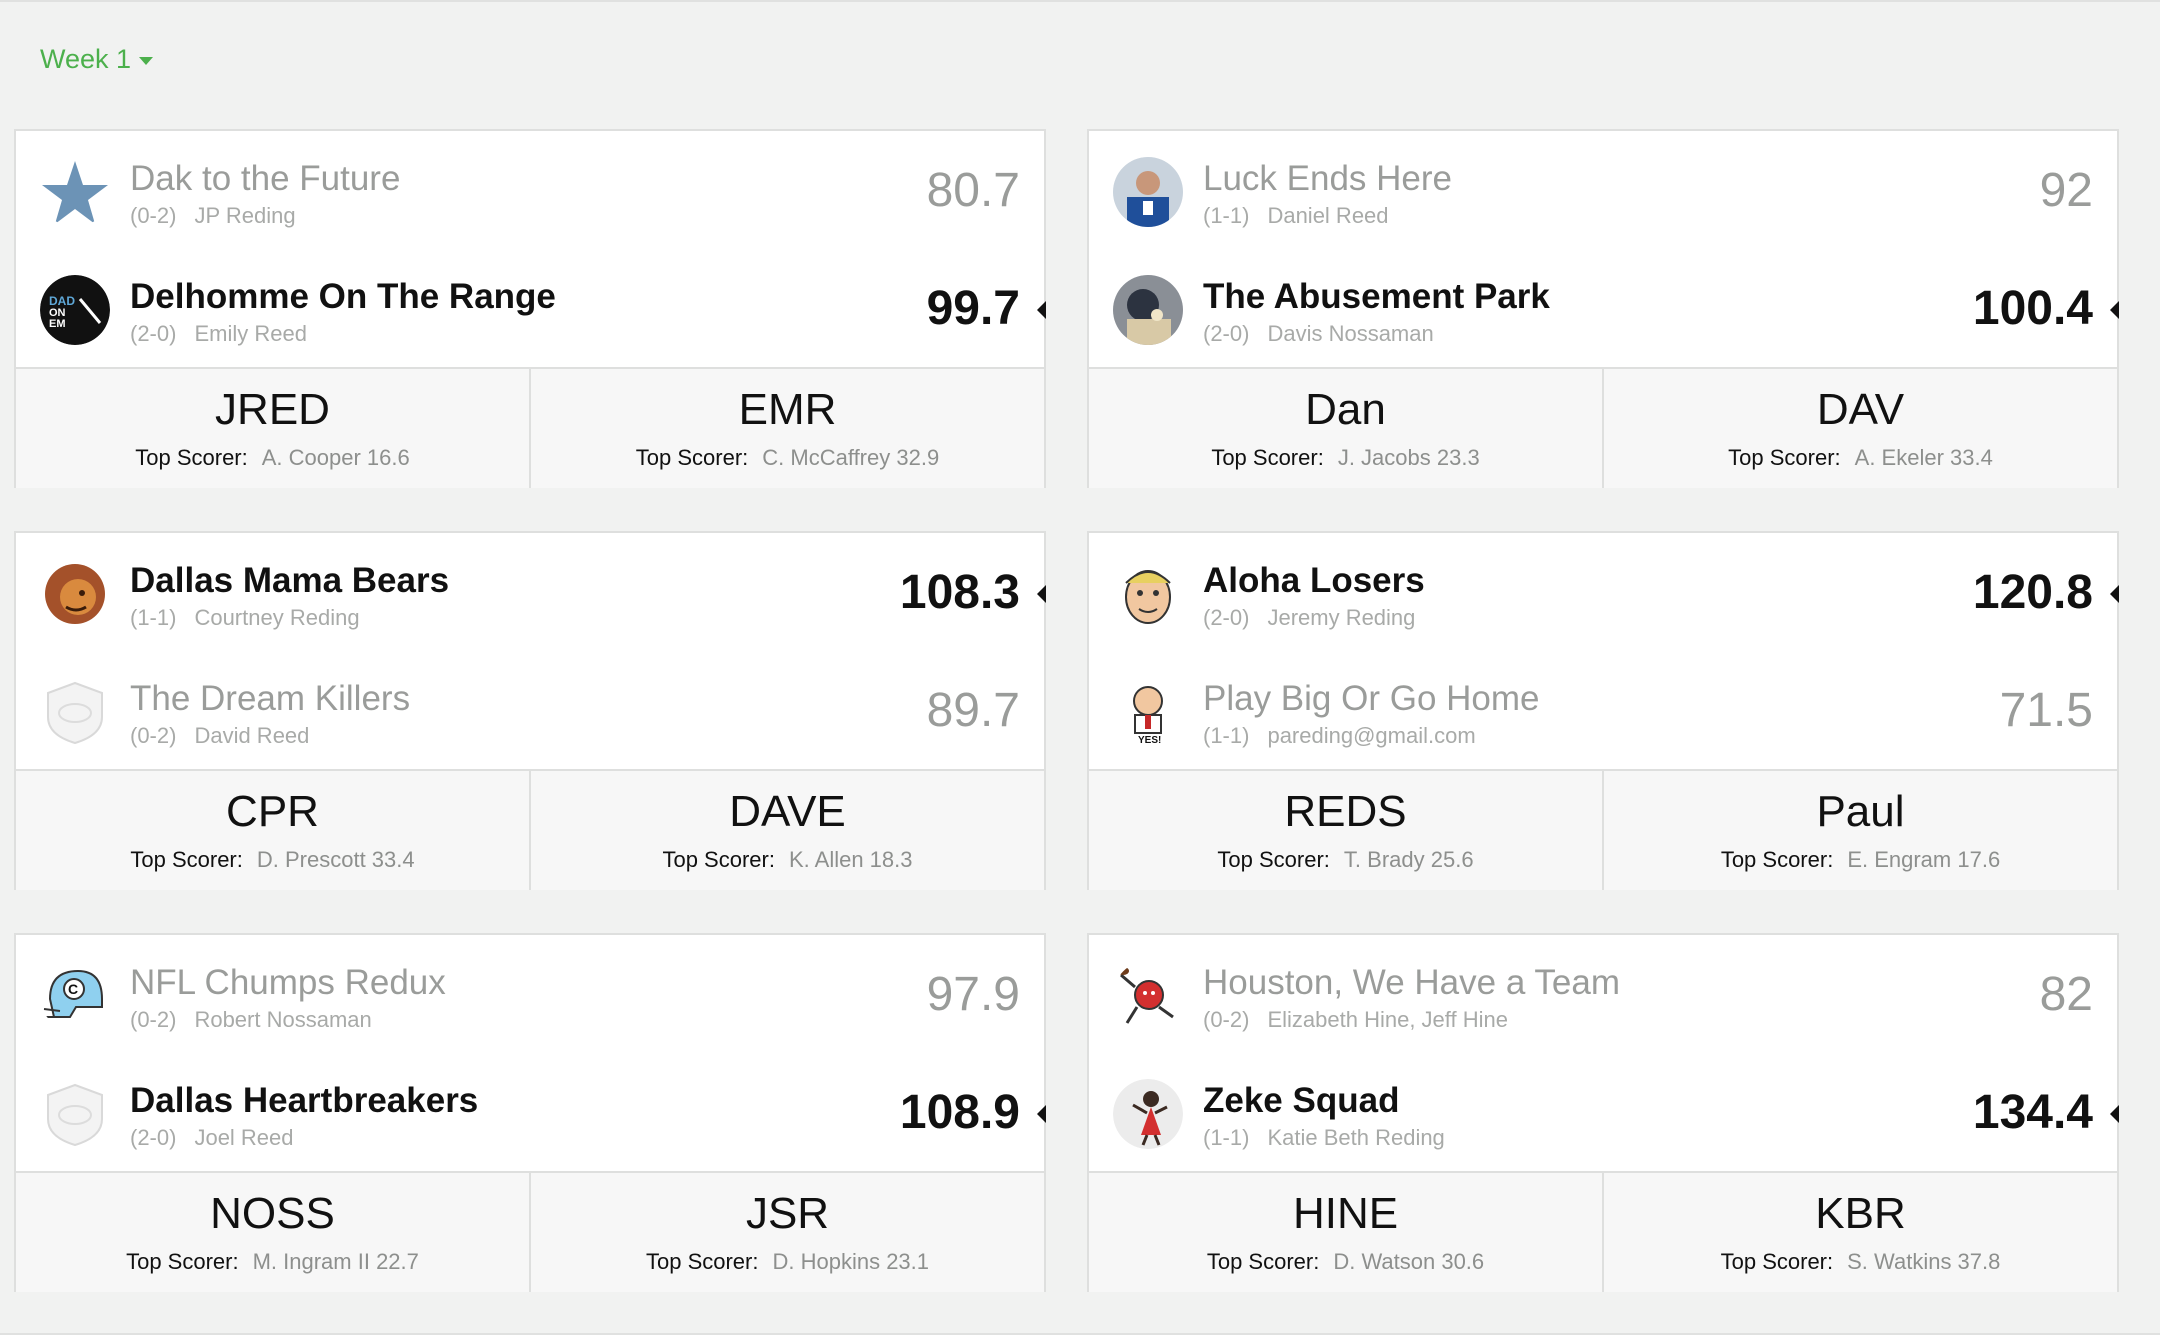 This screenshot has width=2160, height=1335. What do you see at coordinates (2066, 190) in the screenshot?
I see `team-score: 92` at bounding box center [2066, 190].